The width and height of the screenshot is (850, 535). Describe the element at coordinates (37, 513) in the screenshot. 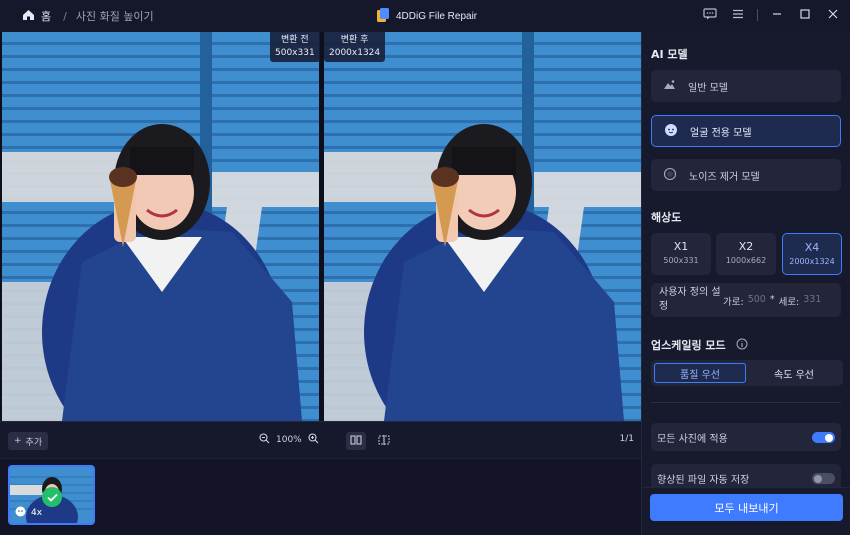

I see `thumbnail-scale: 4x` at that location.